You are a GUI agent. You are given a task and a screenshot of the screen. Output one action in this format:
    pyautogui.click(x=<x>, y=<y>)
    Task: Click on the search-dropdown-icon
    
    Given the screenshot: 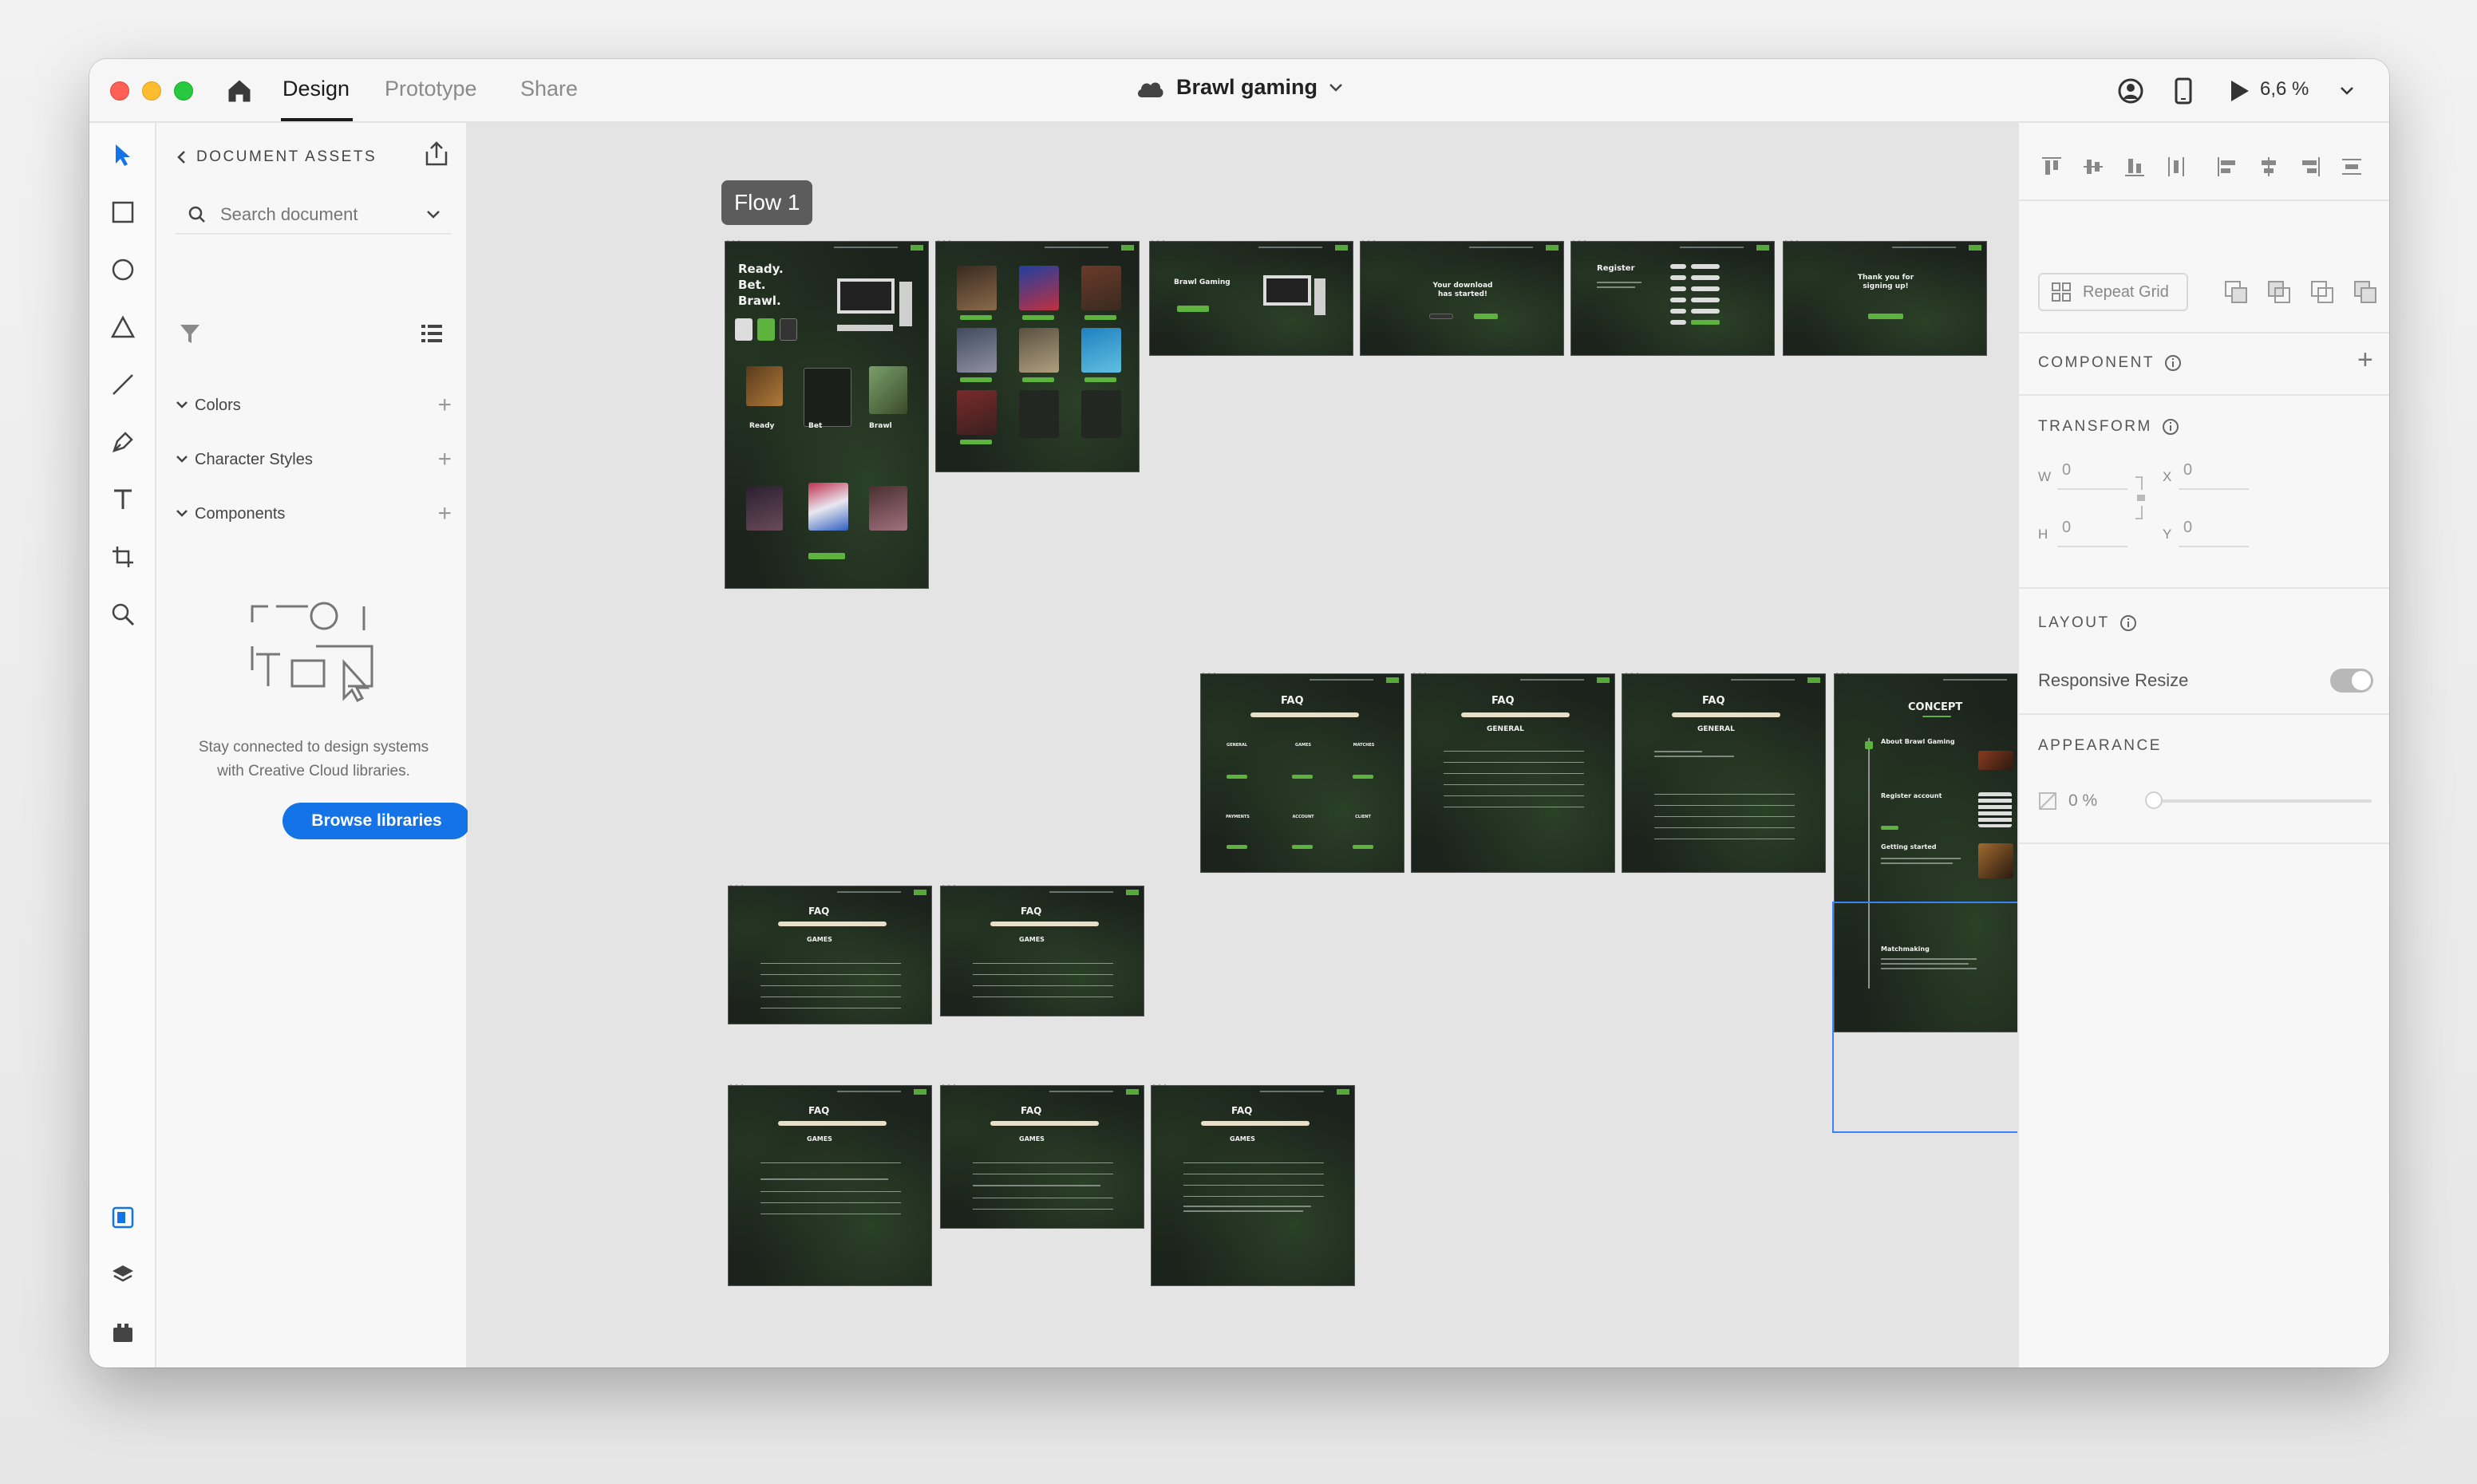 What is the action you would take?
    pyautogui.click(x=433, y=214)
    